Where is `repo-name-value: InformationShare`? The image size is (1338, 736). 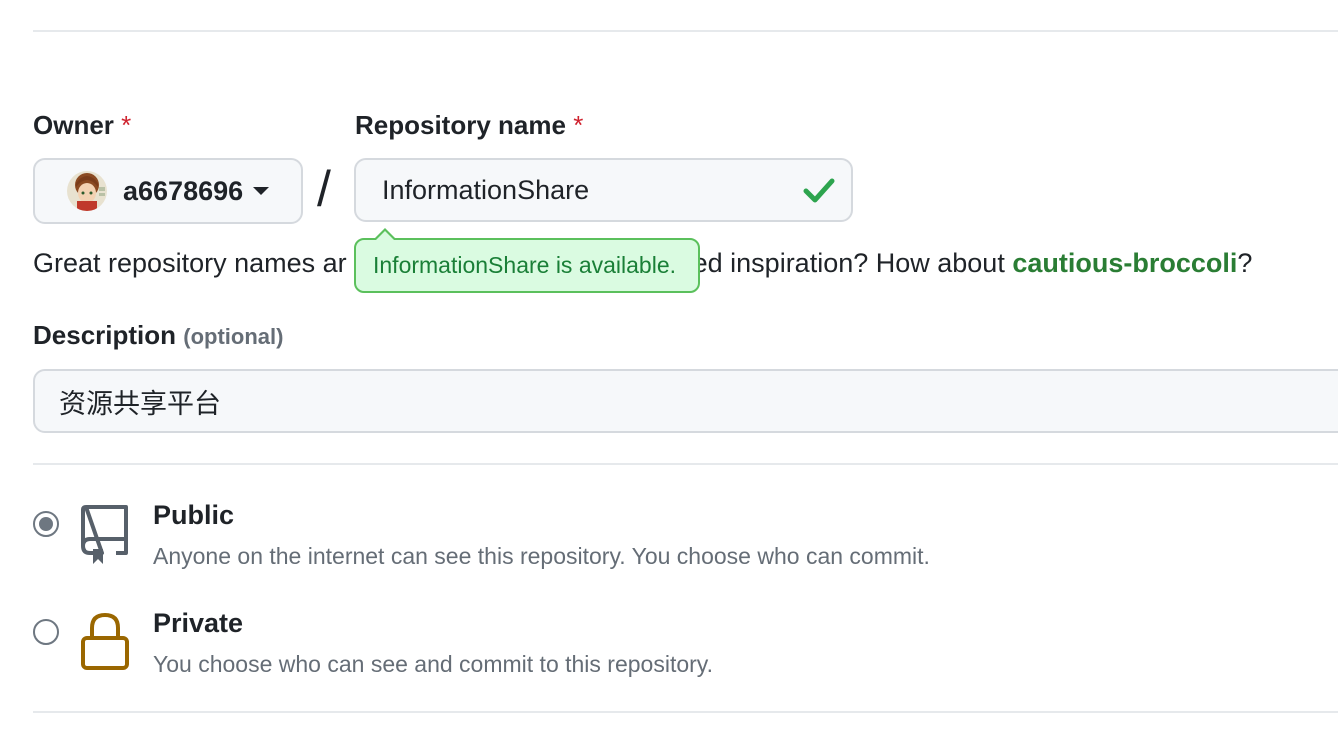
repo-name-value: InformationShare is located at coordinates (486, 189).